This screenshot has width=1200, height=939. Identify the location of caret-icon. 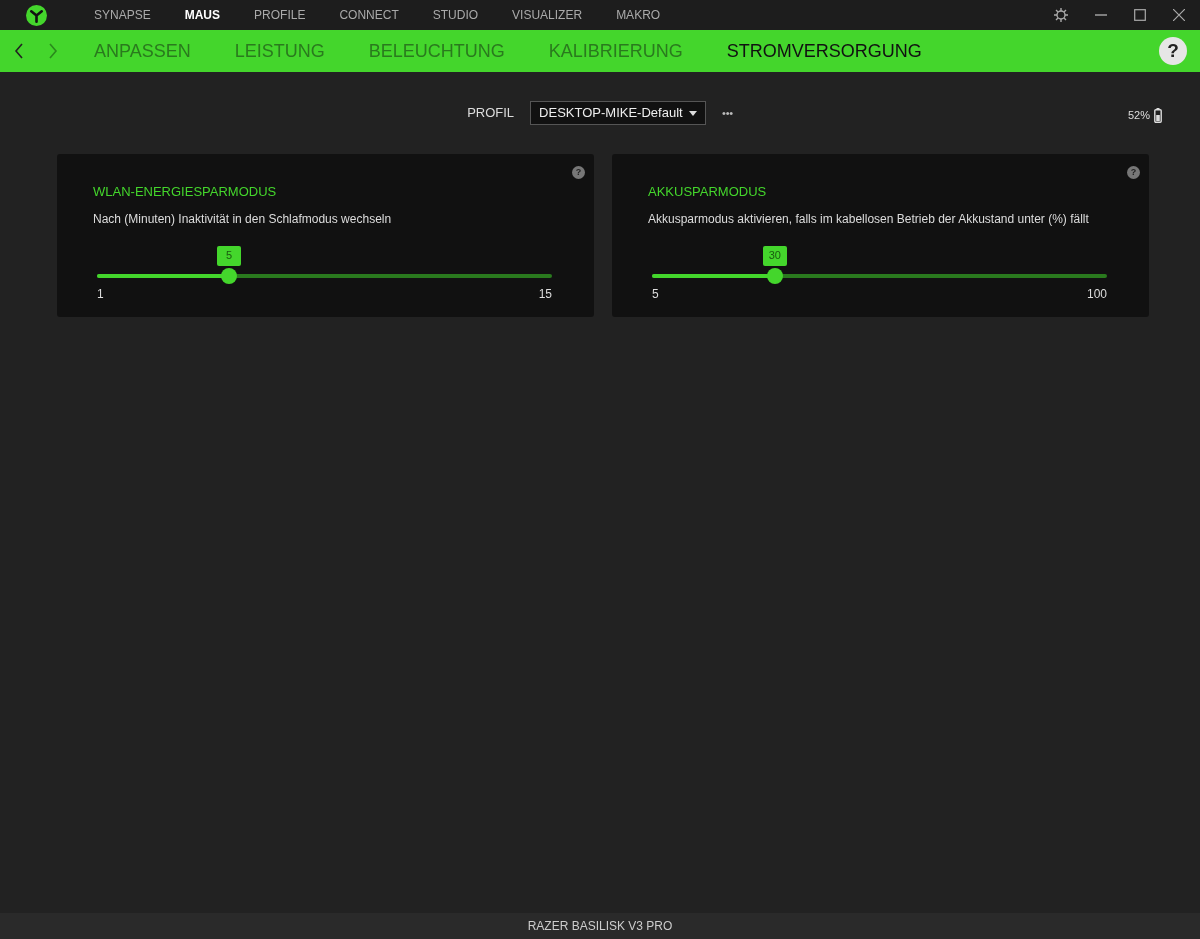
(693, 113).